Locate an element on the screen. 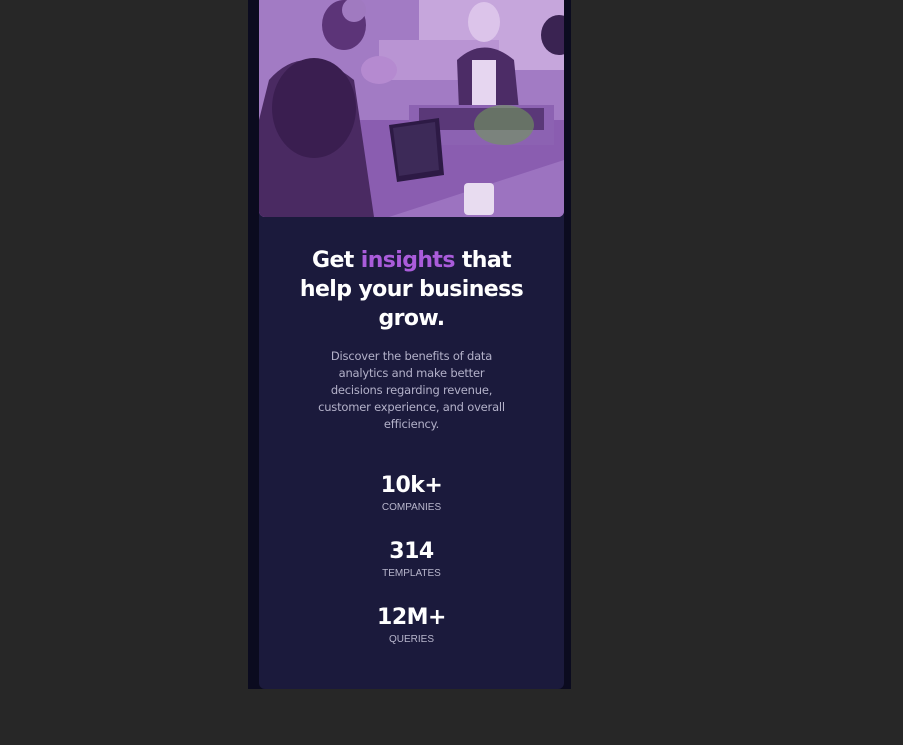 The height and width of the screenshot is (745, 903). hero-photo is located at coordinates (411, 108).